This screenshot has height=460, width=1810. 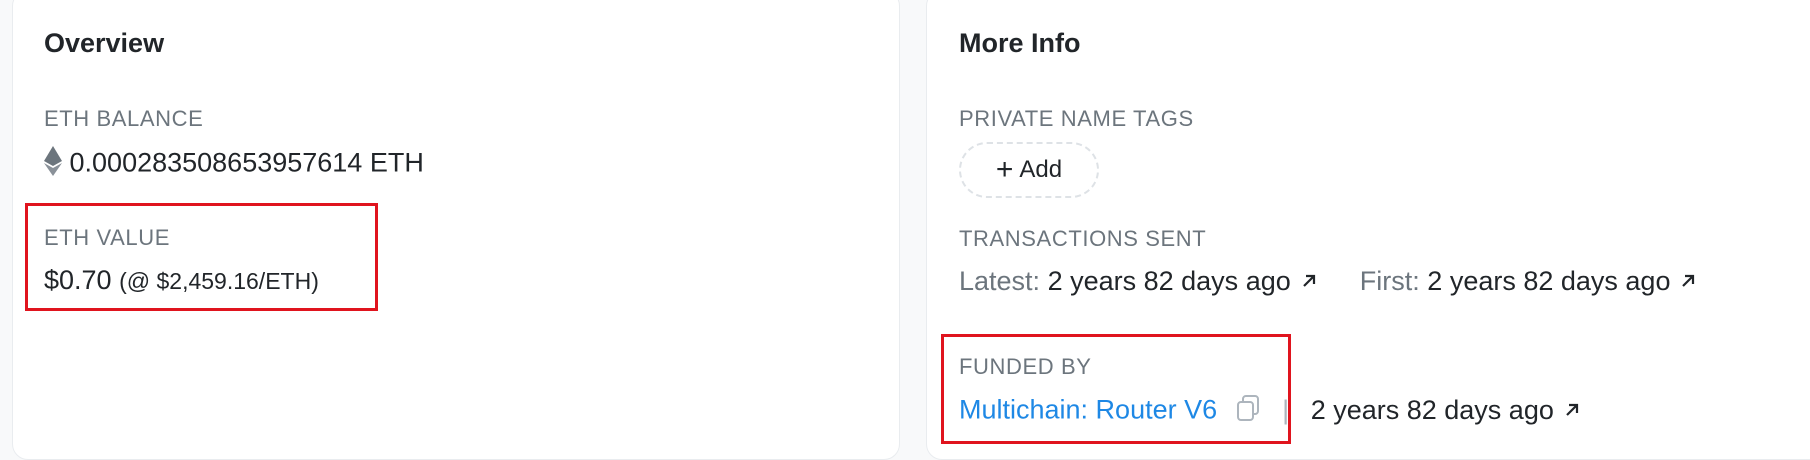 What do you see at coordinates (53, 164) in the screenshot?
I see `ethereum-icon` at bounding box center [53, 164].